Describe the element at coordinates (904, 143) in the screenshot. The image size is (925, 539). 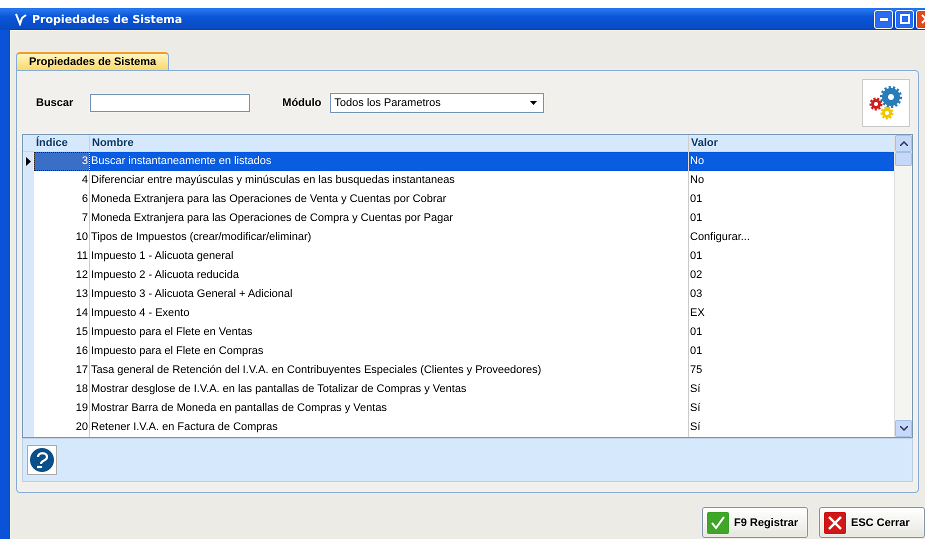
I see `scroll-up-icon` at that location.